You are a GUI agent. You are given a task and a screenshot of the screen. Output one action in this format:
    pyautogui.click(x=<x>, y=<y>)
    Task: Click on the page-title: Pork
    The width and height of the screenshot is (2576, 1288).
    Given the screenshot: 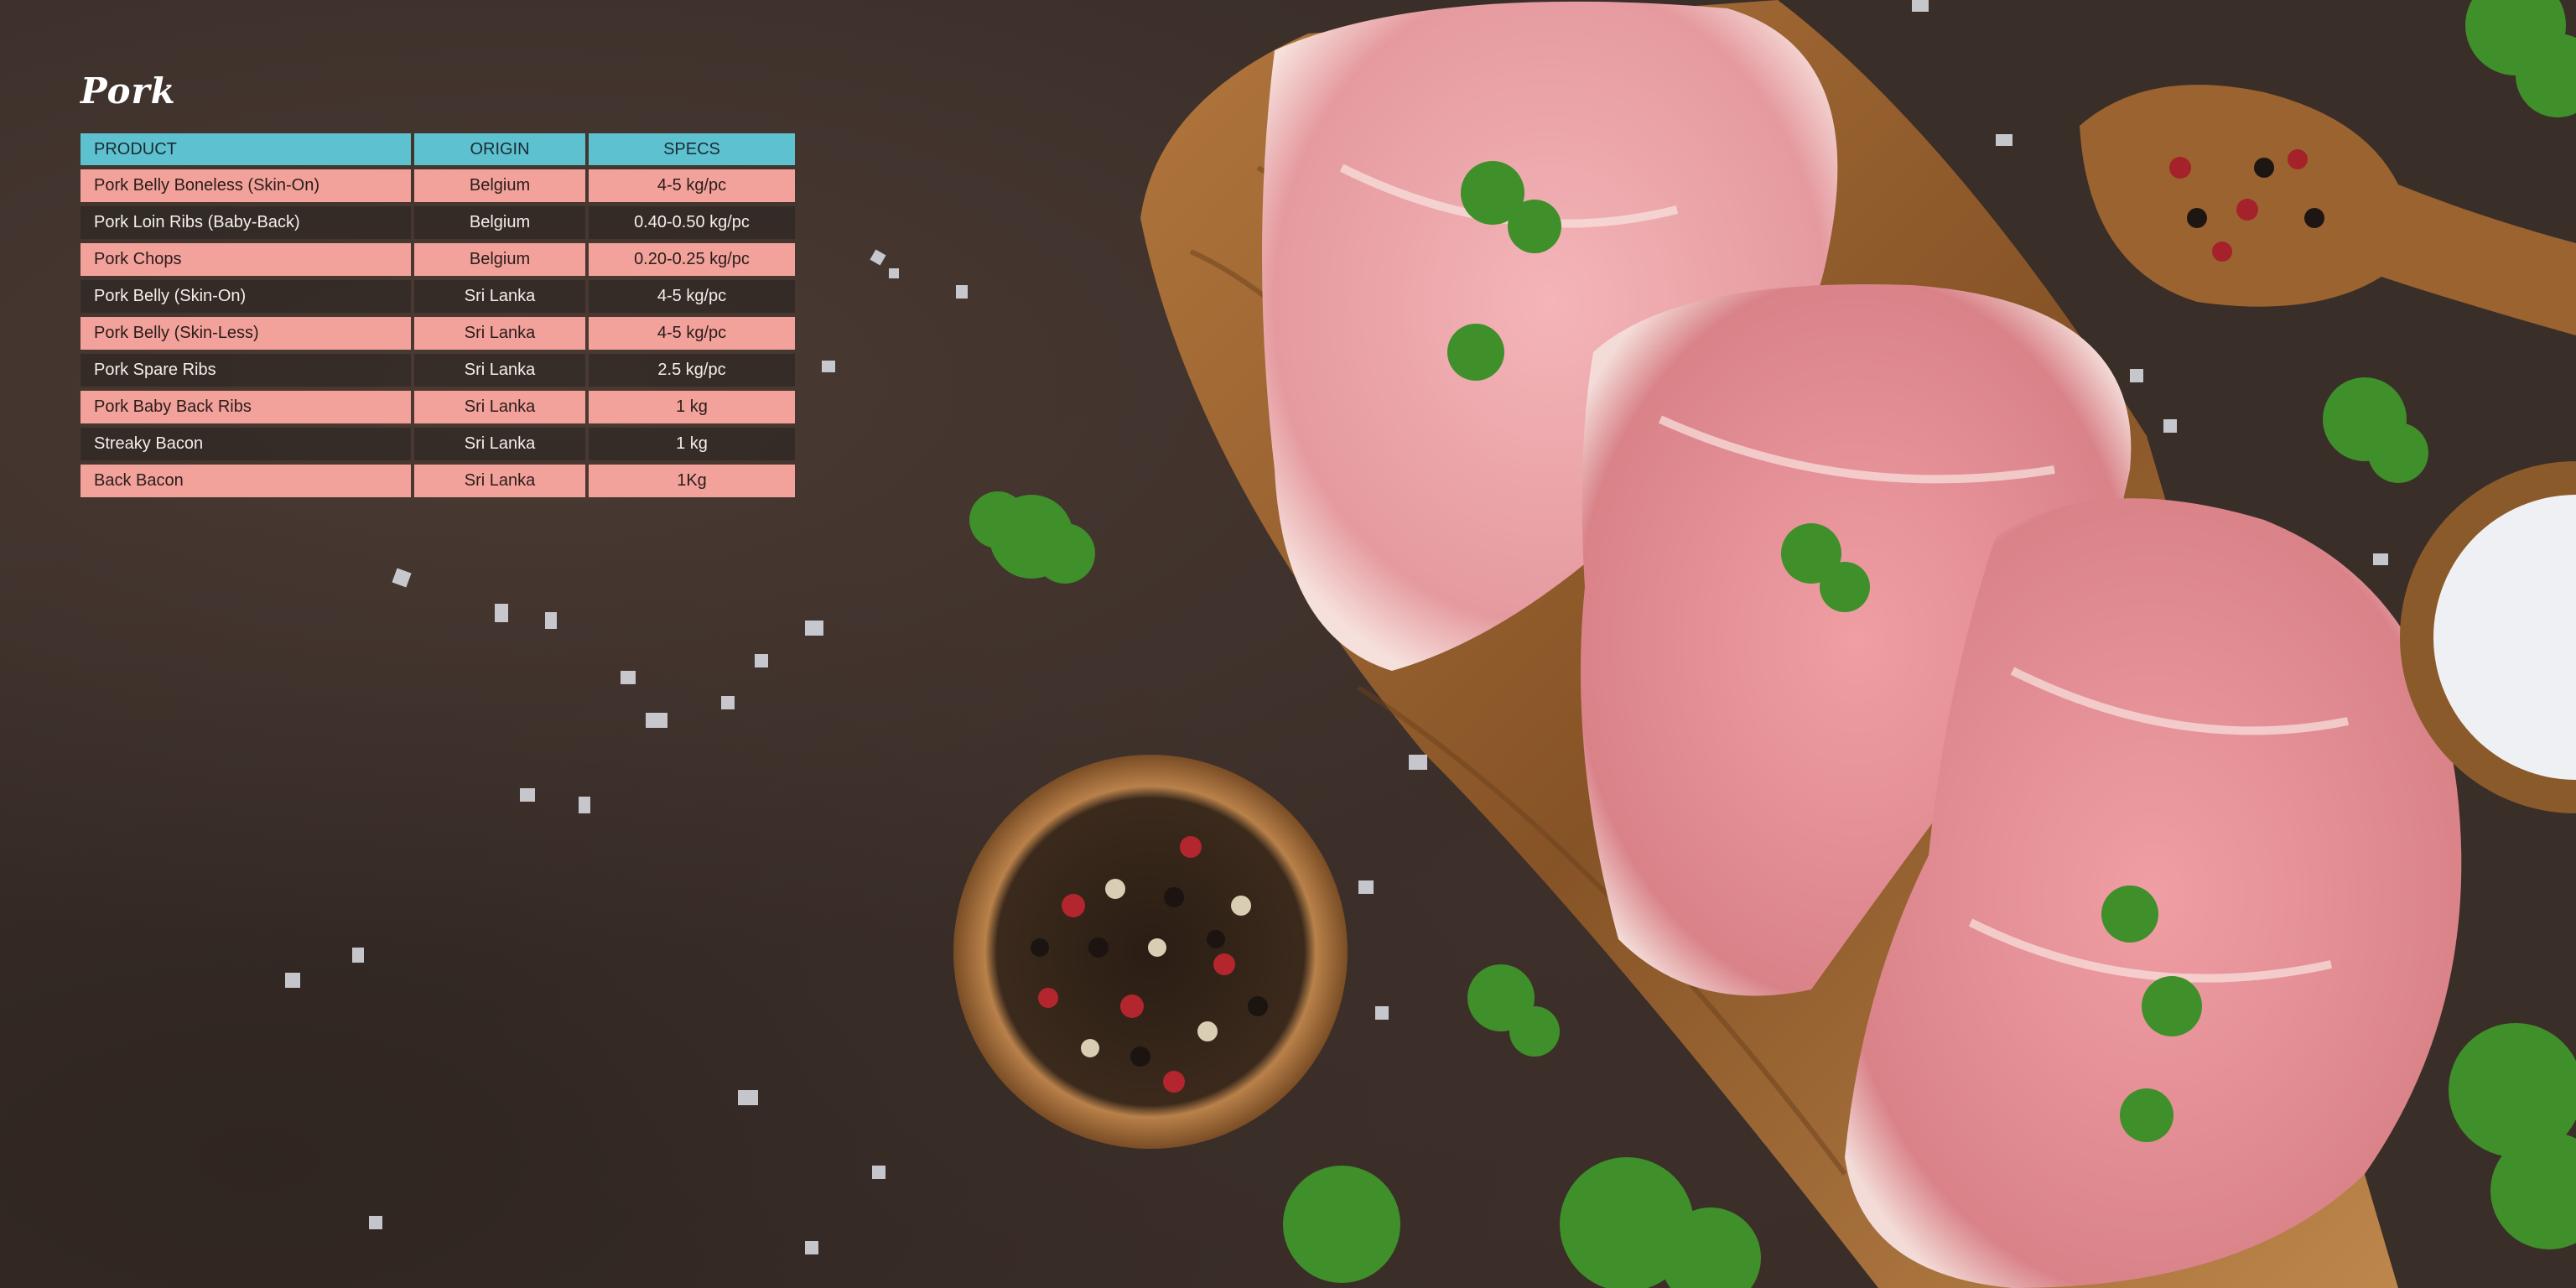 What is the action you would take?
    pyautogui.click(x=128, y=91)
    